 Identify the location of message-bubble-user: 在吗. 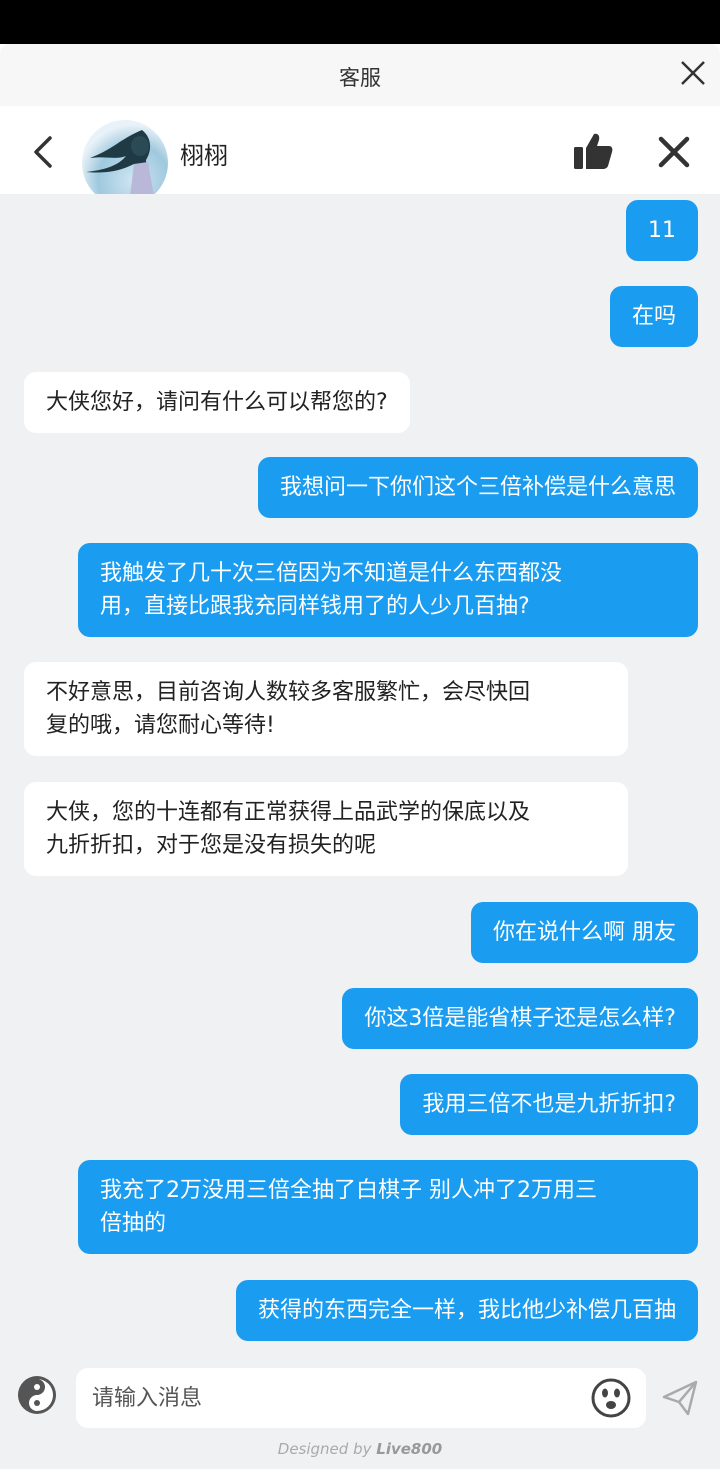
(653, 316).